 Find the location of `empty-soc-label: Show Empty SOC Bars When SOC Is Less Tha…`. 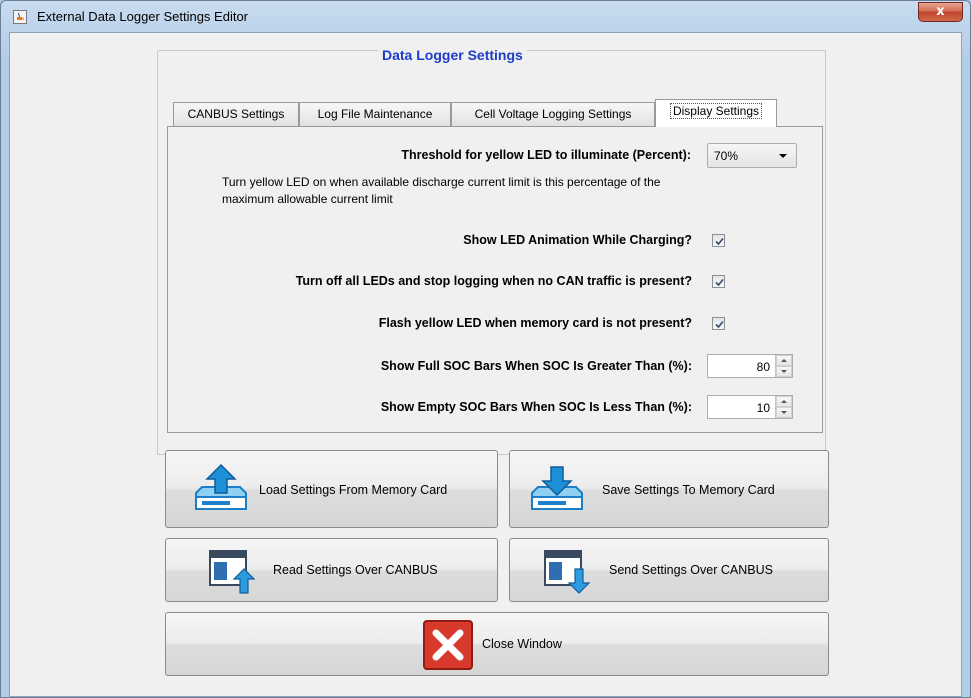

empty-soc-label: Show Empty SOC Bars When SOC Is Less Tha… is located at coordinates (536, 407).